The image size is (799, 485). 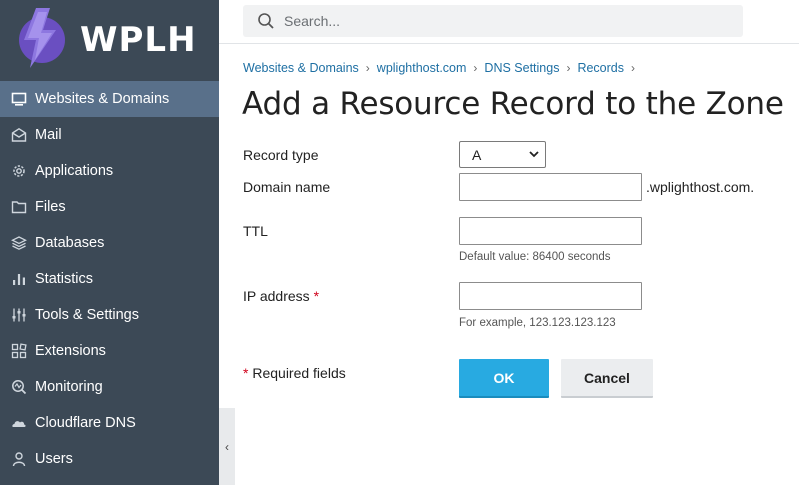 What do you see at coordinates (299, 373) in the screenshot?
I see `required-fields-text: Required fields` at bounding box center [299, 373].